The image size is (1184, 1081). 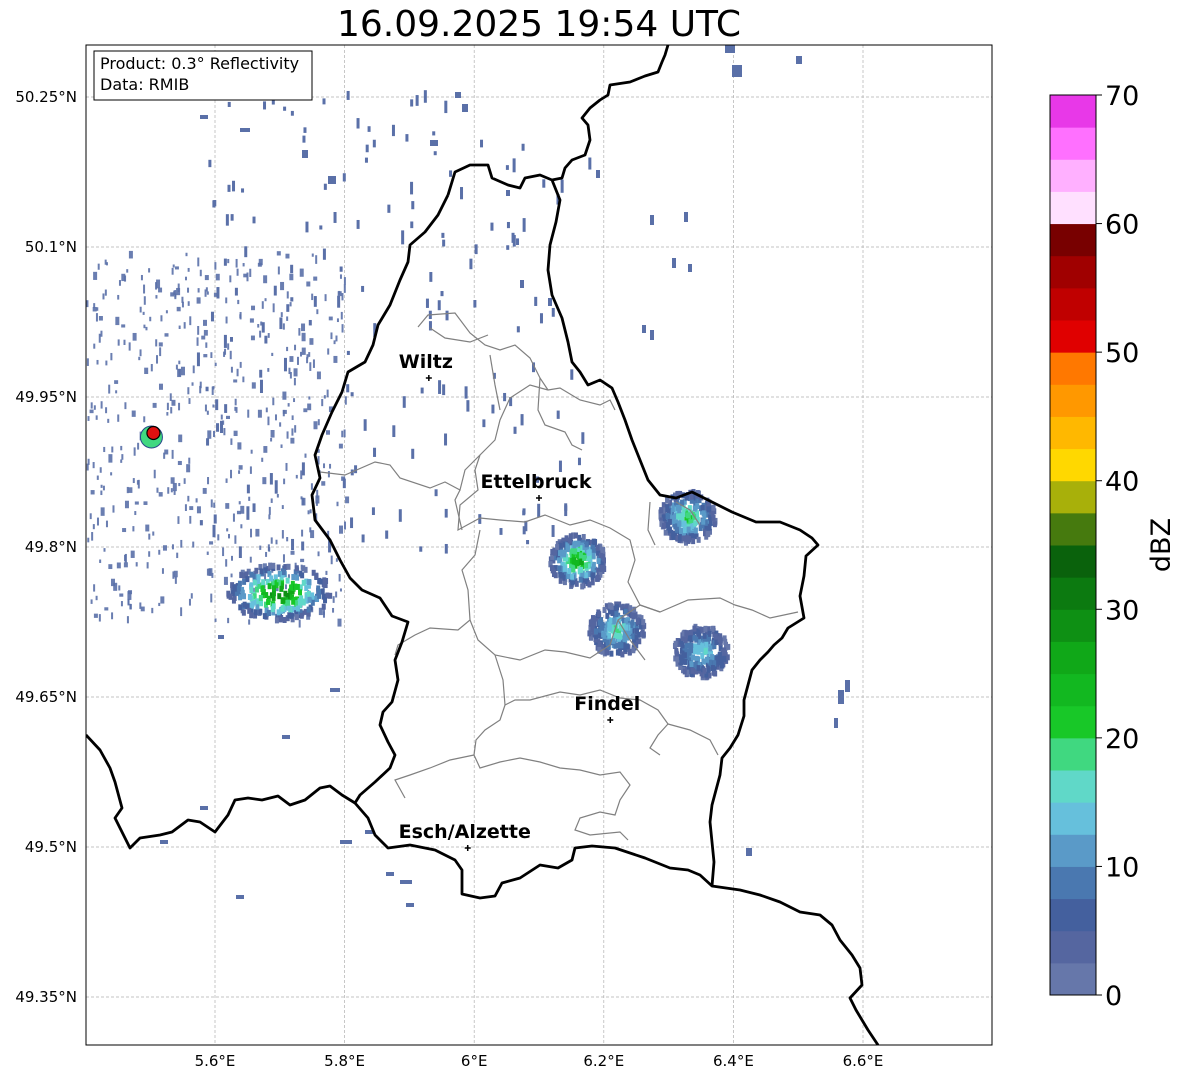 What do you see at coordinates (215, 1061) in the screenshot?
I see `lon-tick-label: 5.6°E` at bounding box center [215, 1061].